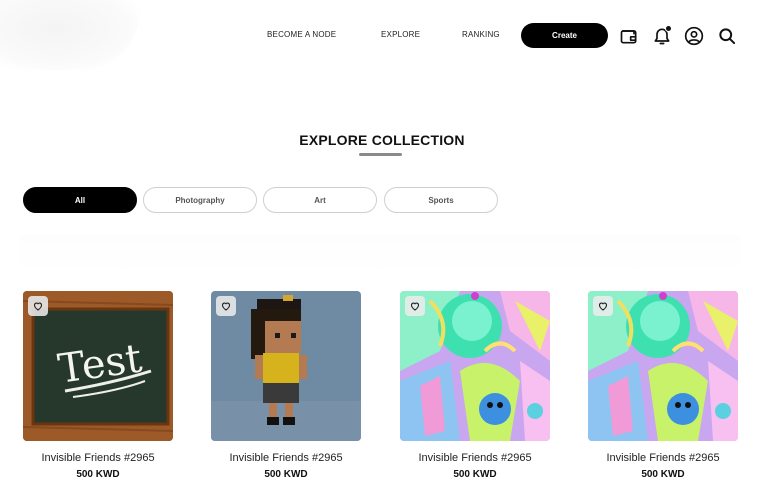 The width and height of the screenshot is (764, 500). I want to click on wallet-icon, so click(629, 36).